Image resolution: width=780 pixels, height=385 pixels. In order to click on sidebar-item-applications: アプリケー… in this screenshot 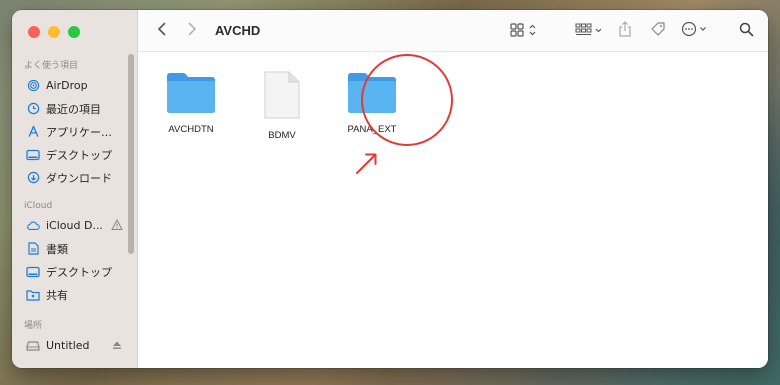, I will do `click(74, 131)`.